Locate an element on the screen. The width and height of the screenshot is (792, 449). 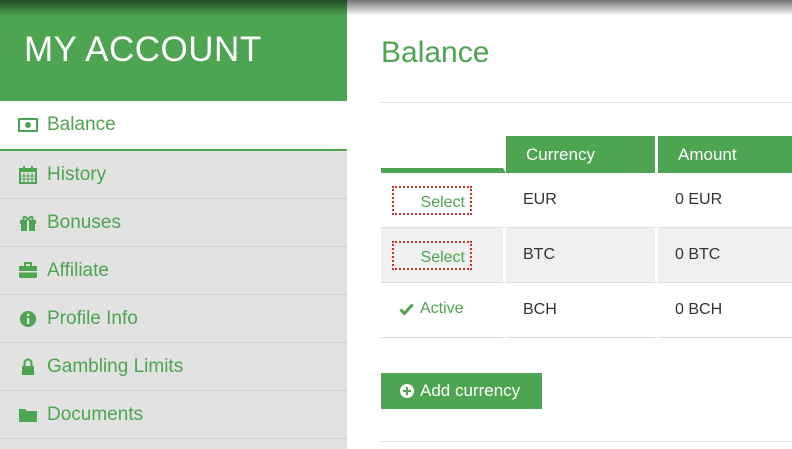
currency-cell: EUR is located at coordinates (582, 200).